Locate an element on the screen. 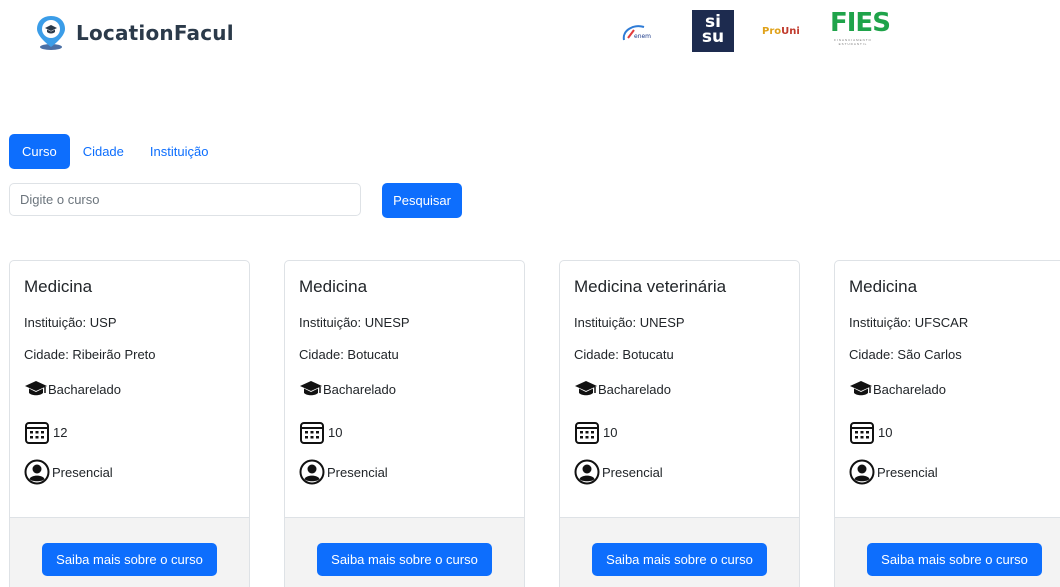 Image resolution: width=1060 pixels, height=587 pixels. enem-swoosh-icon: enem is located at coordinates (636, 33).